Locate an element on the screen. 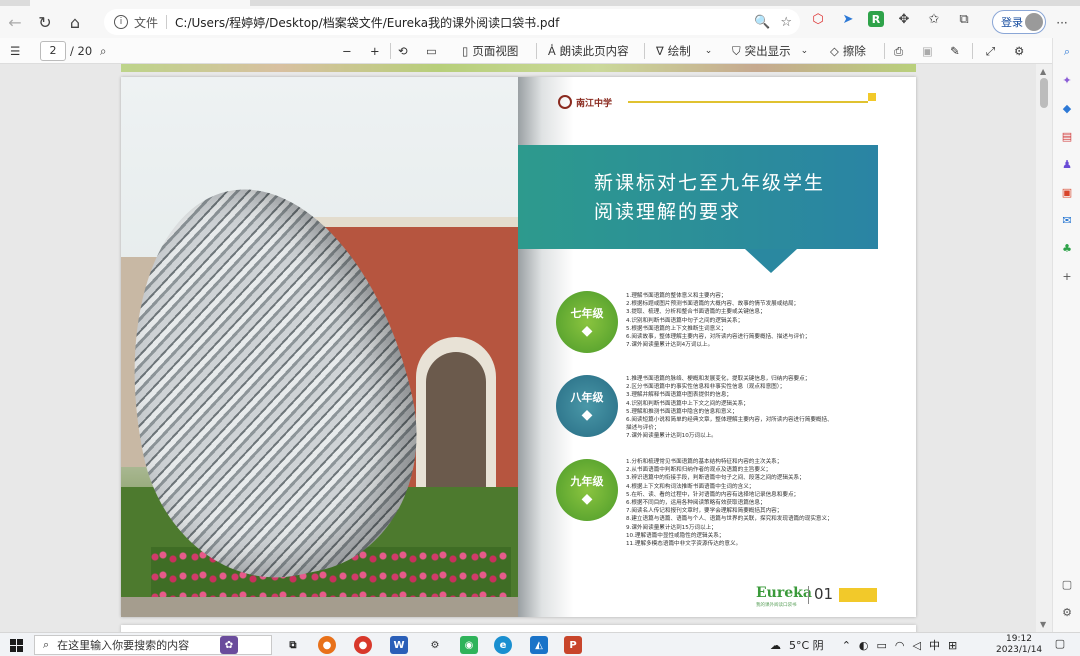 The width and height of the screenshot is (1080, 656). page-view-button: ▯ 页面视图 is located at coordinates (490, 51).